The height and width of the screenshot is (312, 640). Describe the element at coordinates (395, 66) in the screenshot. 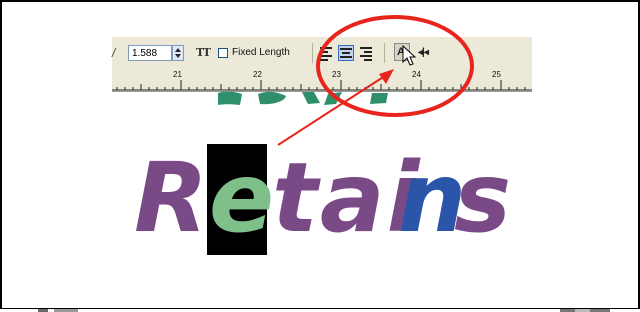

I see `highlight-circle` at that location.